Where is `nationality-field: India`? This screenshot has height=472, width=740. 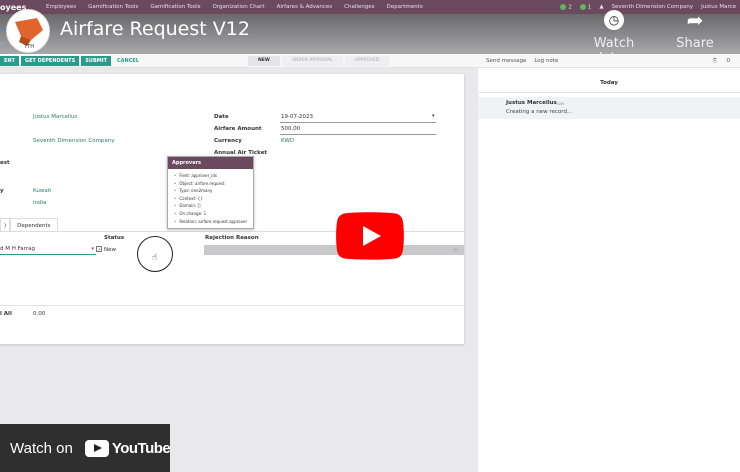
nationality-field: India is located at coordinates (40, 203).